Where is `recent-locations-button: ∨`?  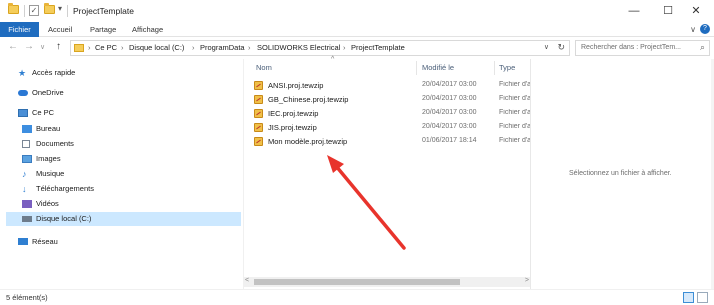 recent-locations-button: ∨ is located at coordinates (42, 47).